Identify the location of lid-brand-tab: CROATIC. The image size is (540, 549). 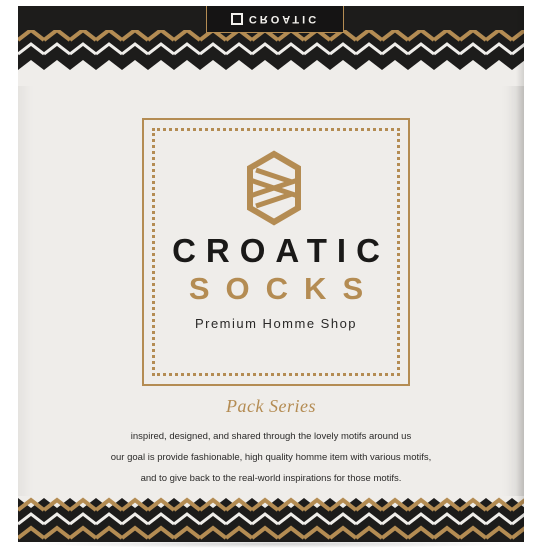
(275, 19).